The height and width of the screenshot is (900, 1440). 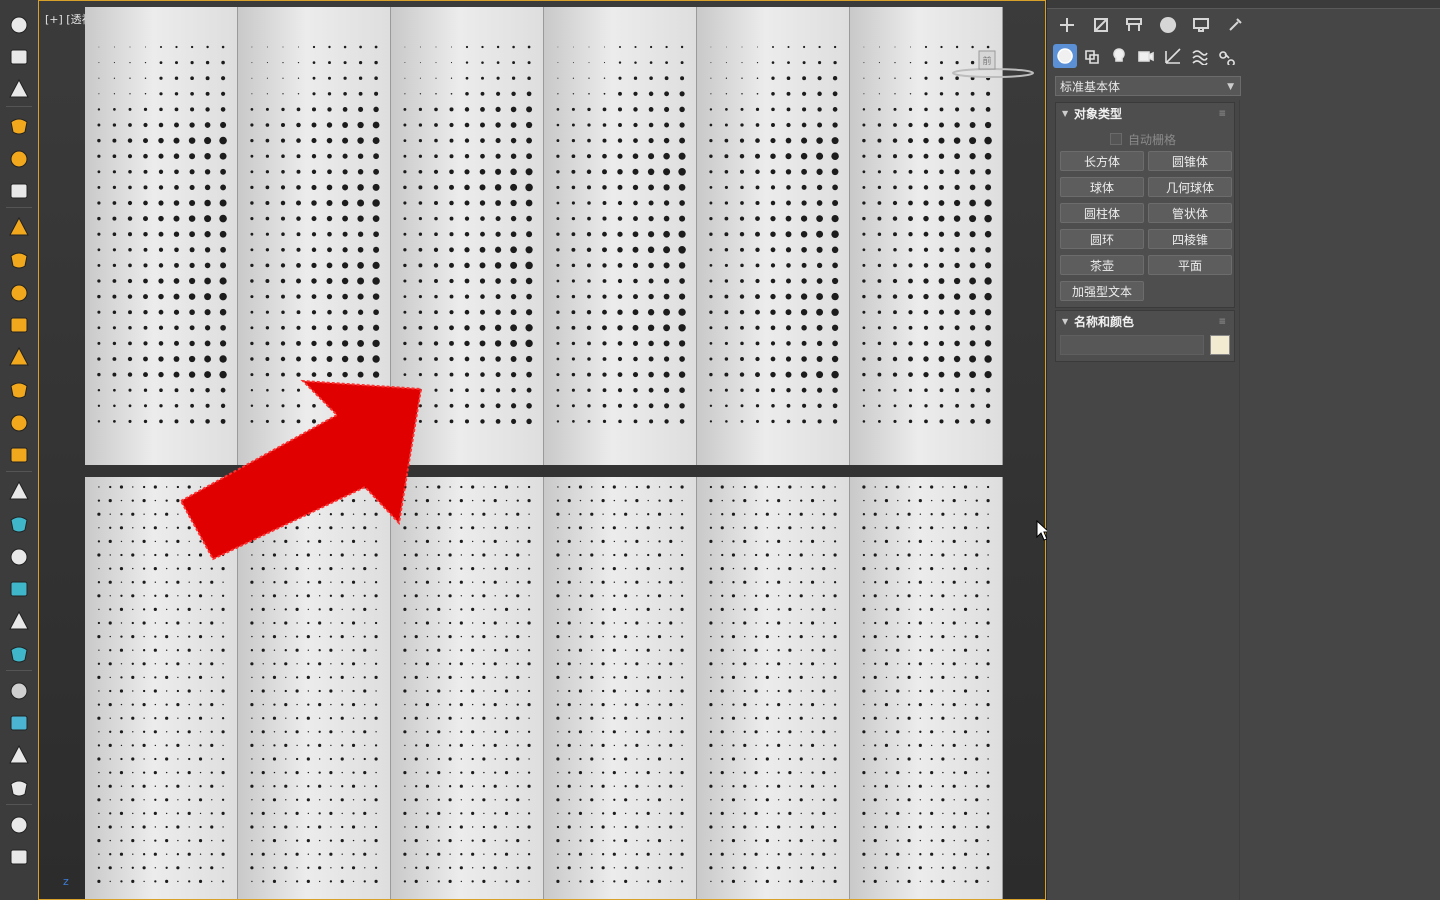 I want to click on name-and-color-title: 名称和颜色, so click(x=1104, y=322).